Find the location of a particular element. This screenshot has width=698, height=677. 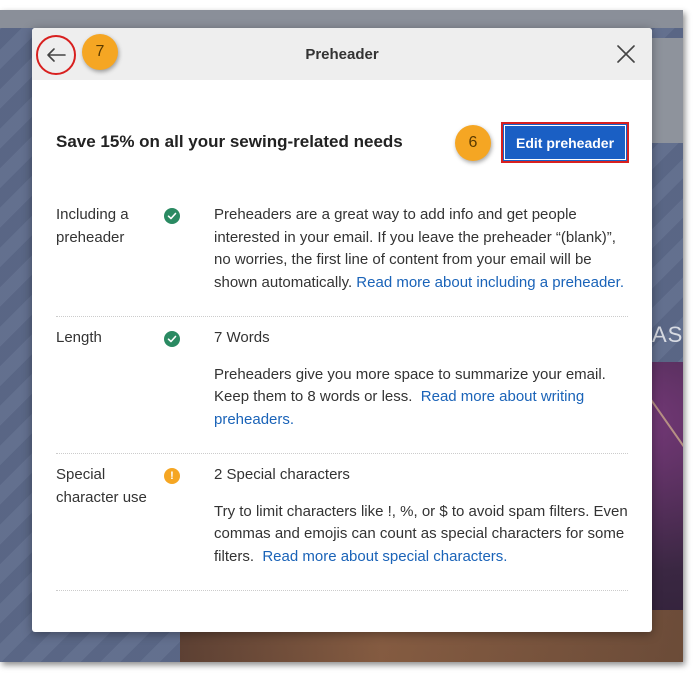

modal-header: 7 Preheader is located at coordinates (342, 54).